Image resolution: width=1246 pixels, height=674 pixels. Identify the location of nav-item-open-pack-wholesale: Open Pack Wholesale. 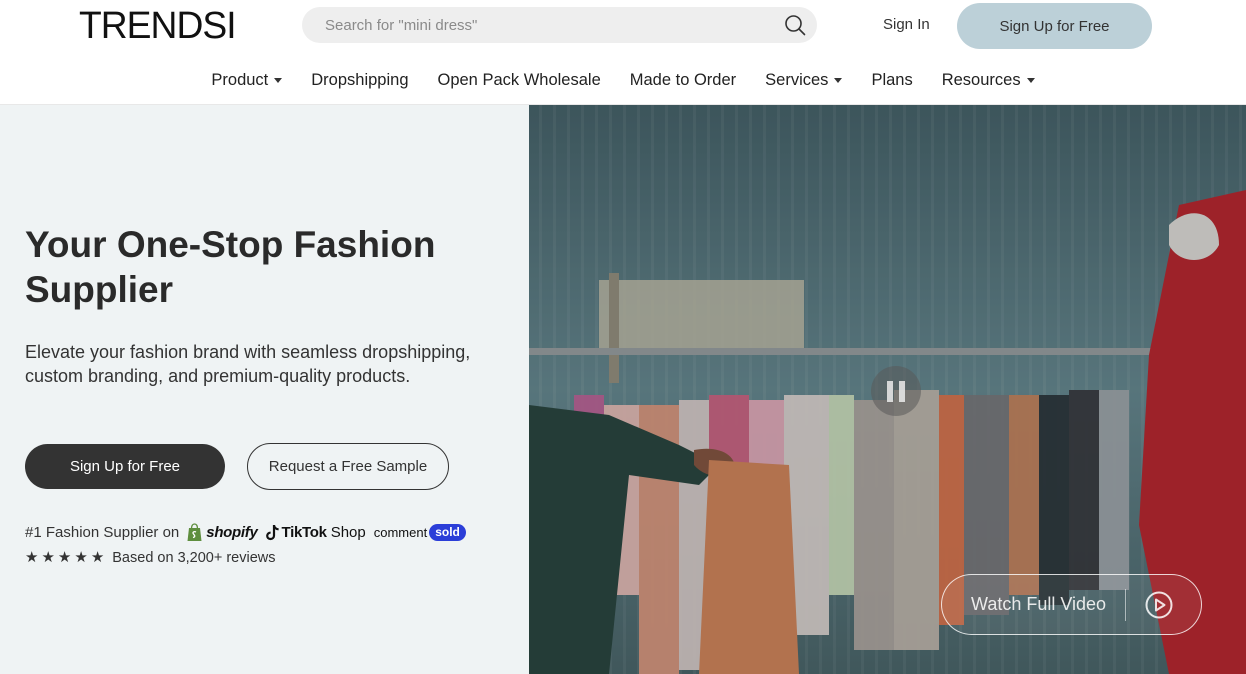
(519, 80).